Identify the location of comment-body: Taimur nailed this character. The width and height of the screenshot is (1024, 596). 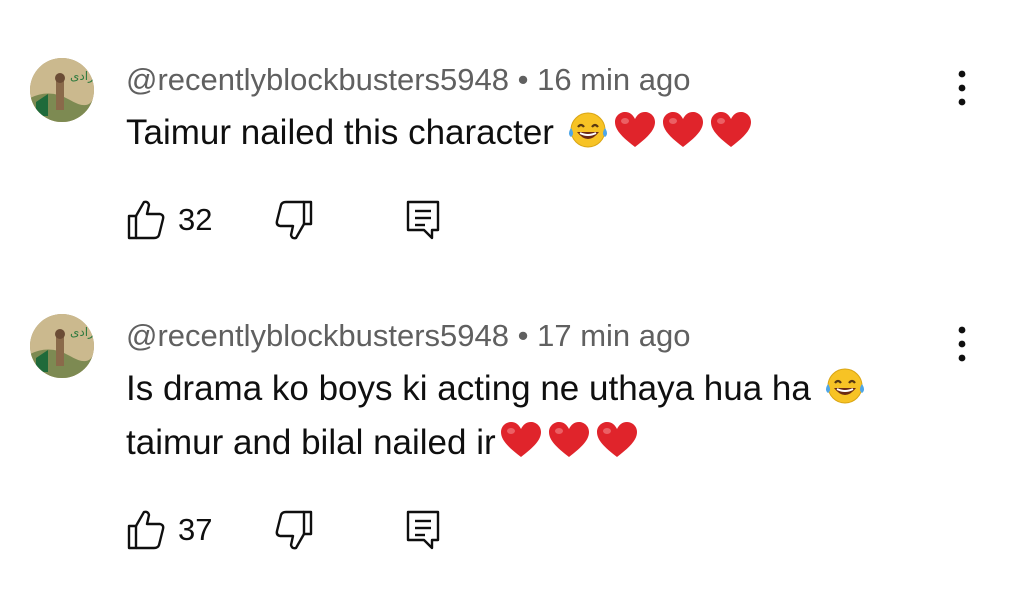
(536, 133).